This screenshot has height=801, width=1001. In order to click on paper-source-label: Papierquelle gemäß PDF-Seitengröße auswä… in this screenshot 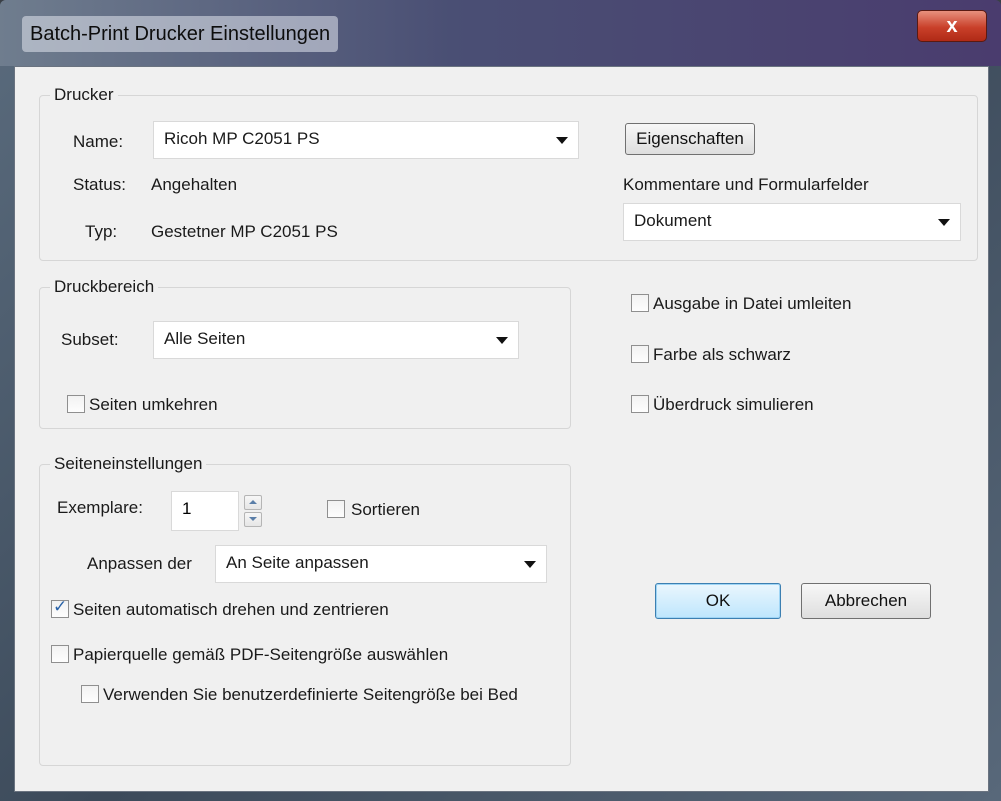, I will do `click(260, 655)`.